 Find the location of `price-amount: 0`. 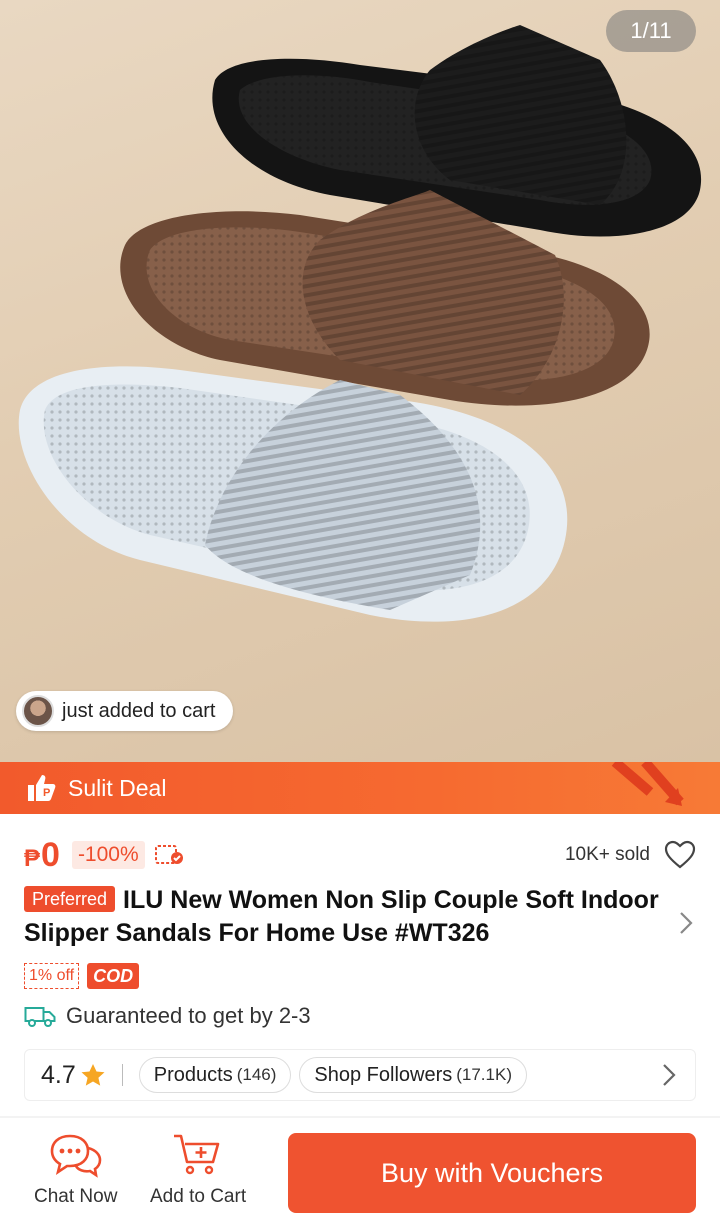

price-amount: 0 is located at coordinates (50, 854).